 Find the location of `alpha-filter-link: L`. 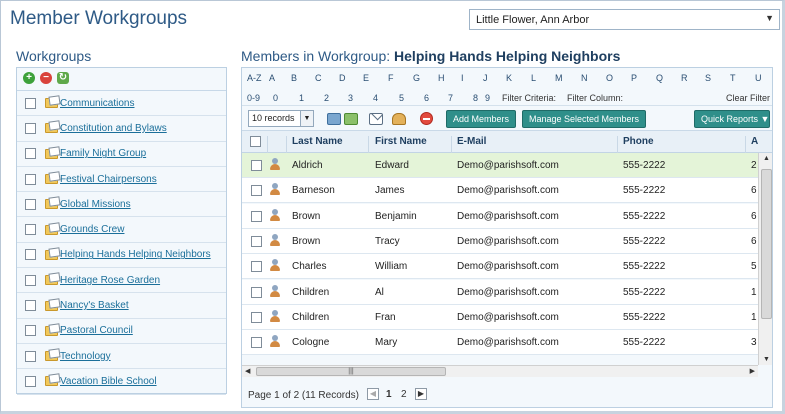

alpha-filter-link: L is located at coordinates (533, 78).